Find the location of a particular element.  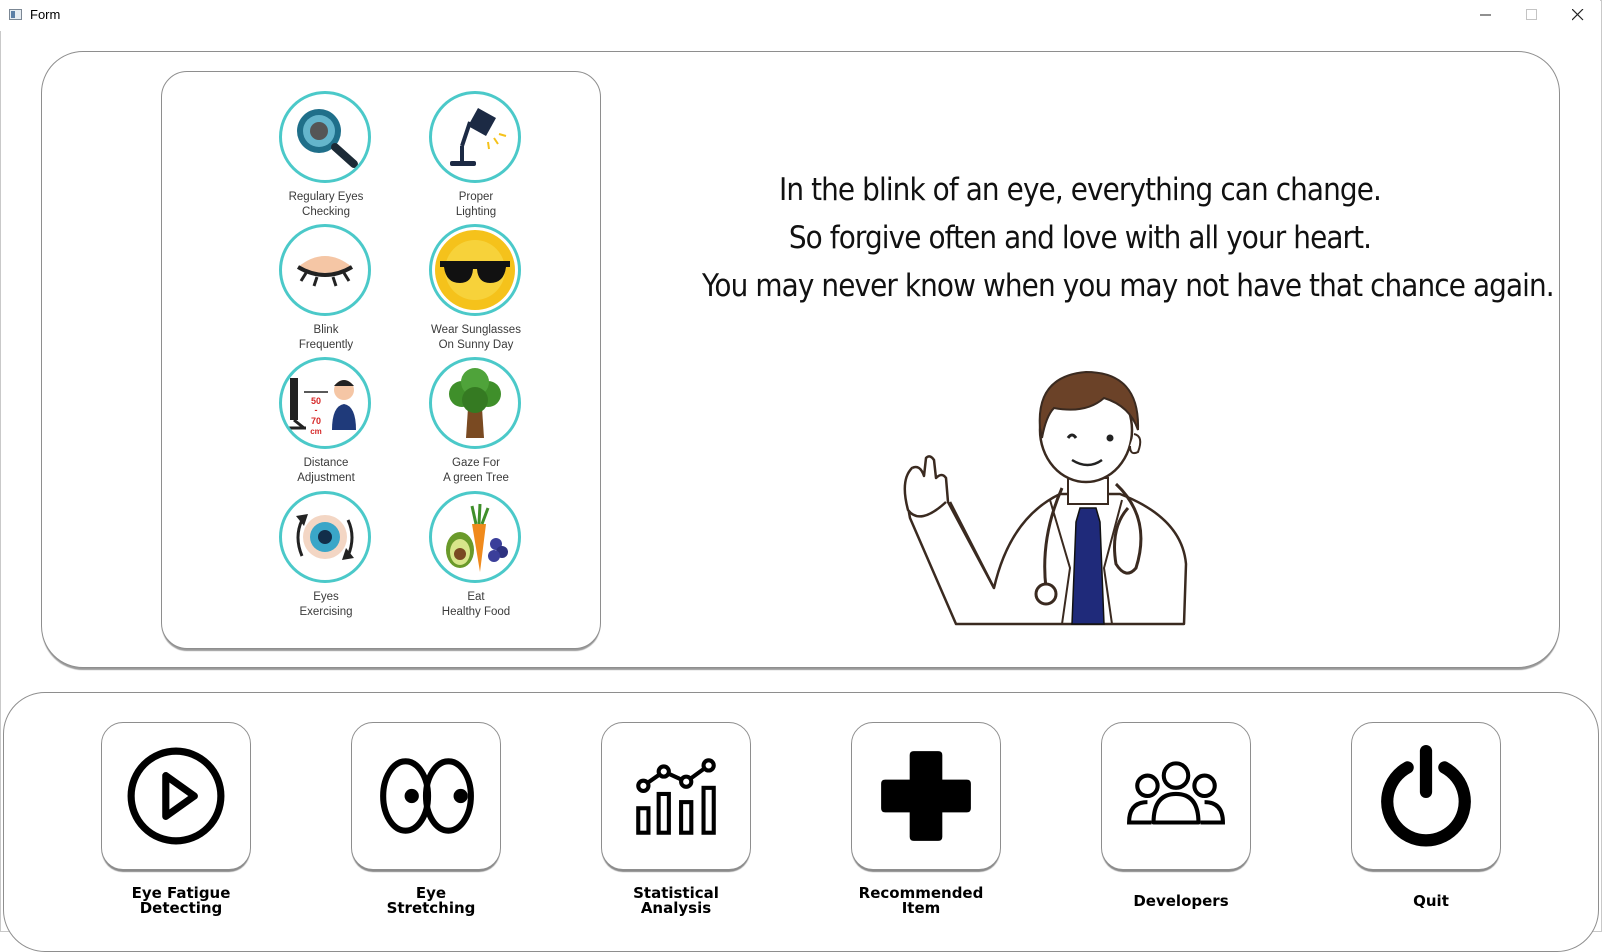

plus-icon is located at coordinates (926, 796).